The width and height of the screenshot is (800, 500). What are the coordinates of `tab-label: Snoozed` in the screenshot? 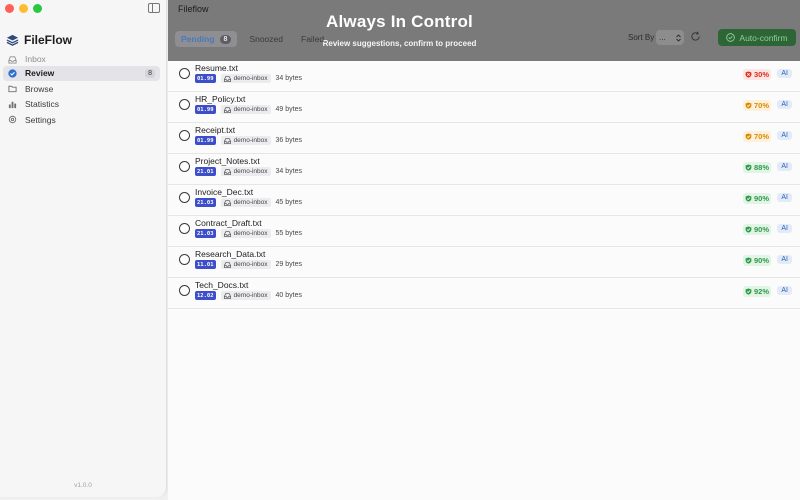 It's located at (266, 39).